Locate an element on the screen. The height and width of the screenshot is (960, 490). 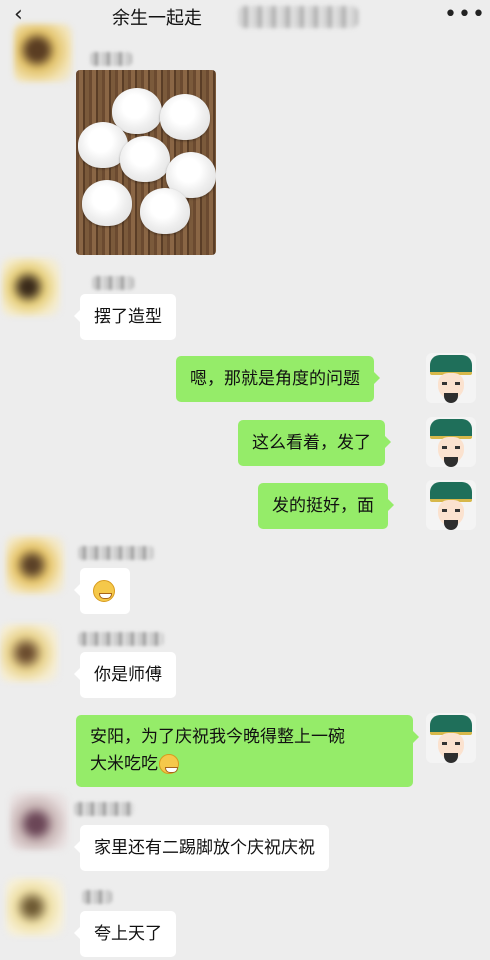
message-bubble: 嗯，那就是角度的问题 is located at coordinates (278, 379).